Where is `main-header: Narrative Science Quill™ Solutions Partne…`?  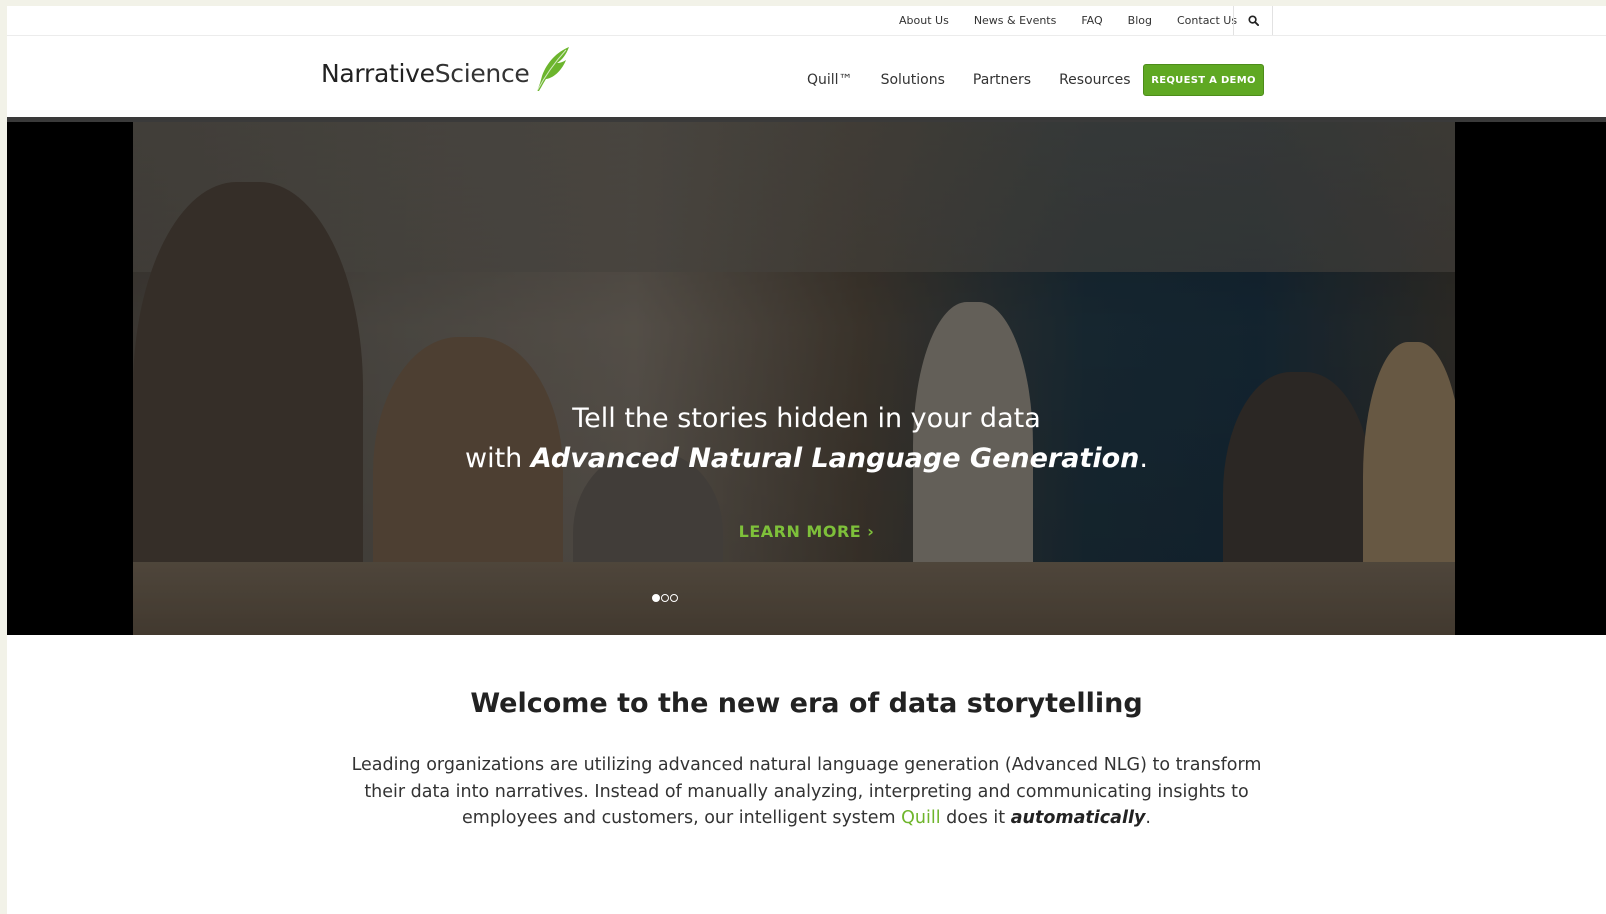
main-header: Narrative Science Quill™ Solutions Partne… is located at coordinates (806, 76).